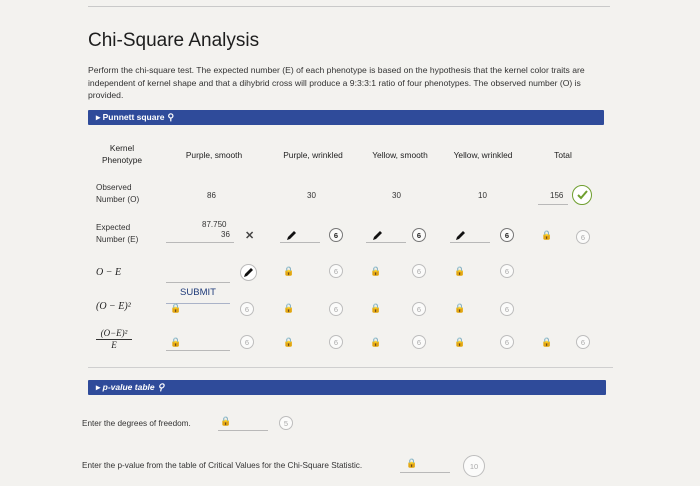  What do you see at coordinates (243, 430) in the screenshot?
I see `dof-input-underline` at bounding box center [243, 430].